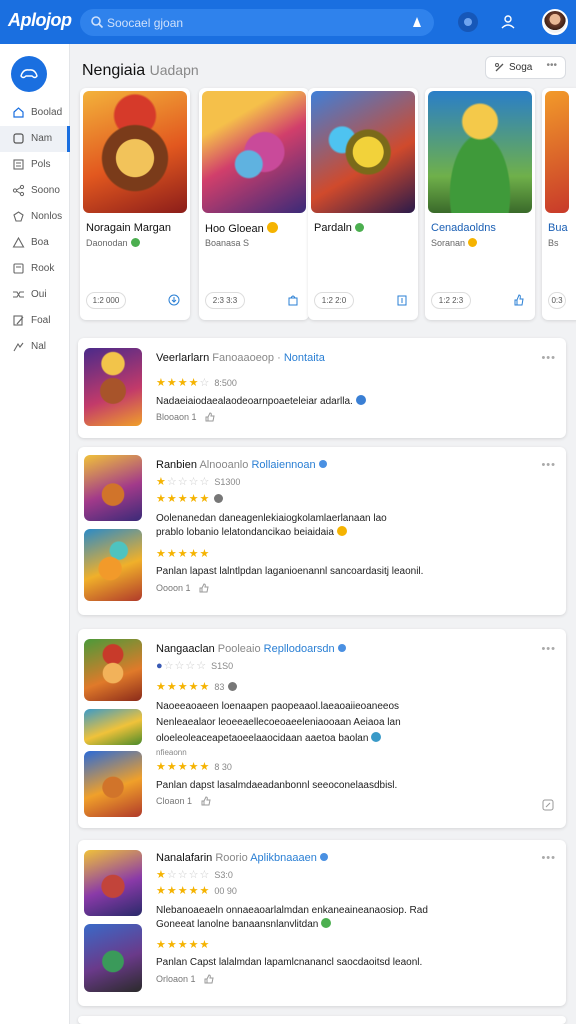 This screenshot has width=576, height=1024. Describe the element at coordinates (176, 465) in the screenshot. I see `reviewer-name: Ranbien` at that location.